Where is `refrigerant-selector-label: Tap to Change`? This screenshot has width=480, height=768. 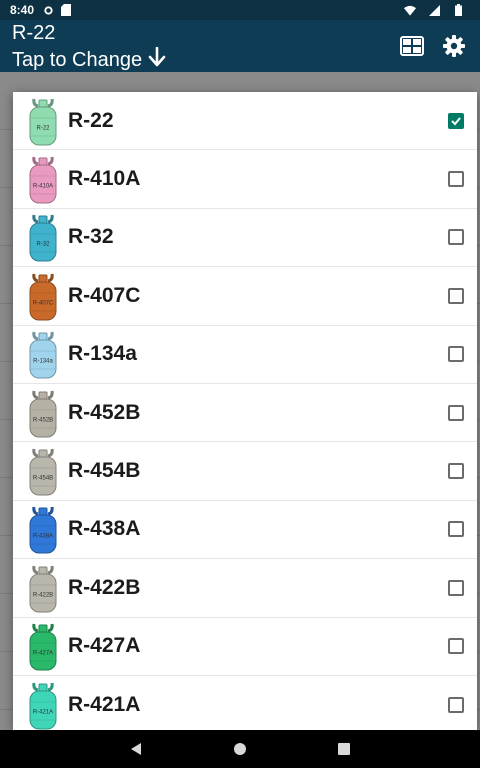
refrigerant-selector-label: Tap to Change is located at coordinates (77, 59).